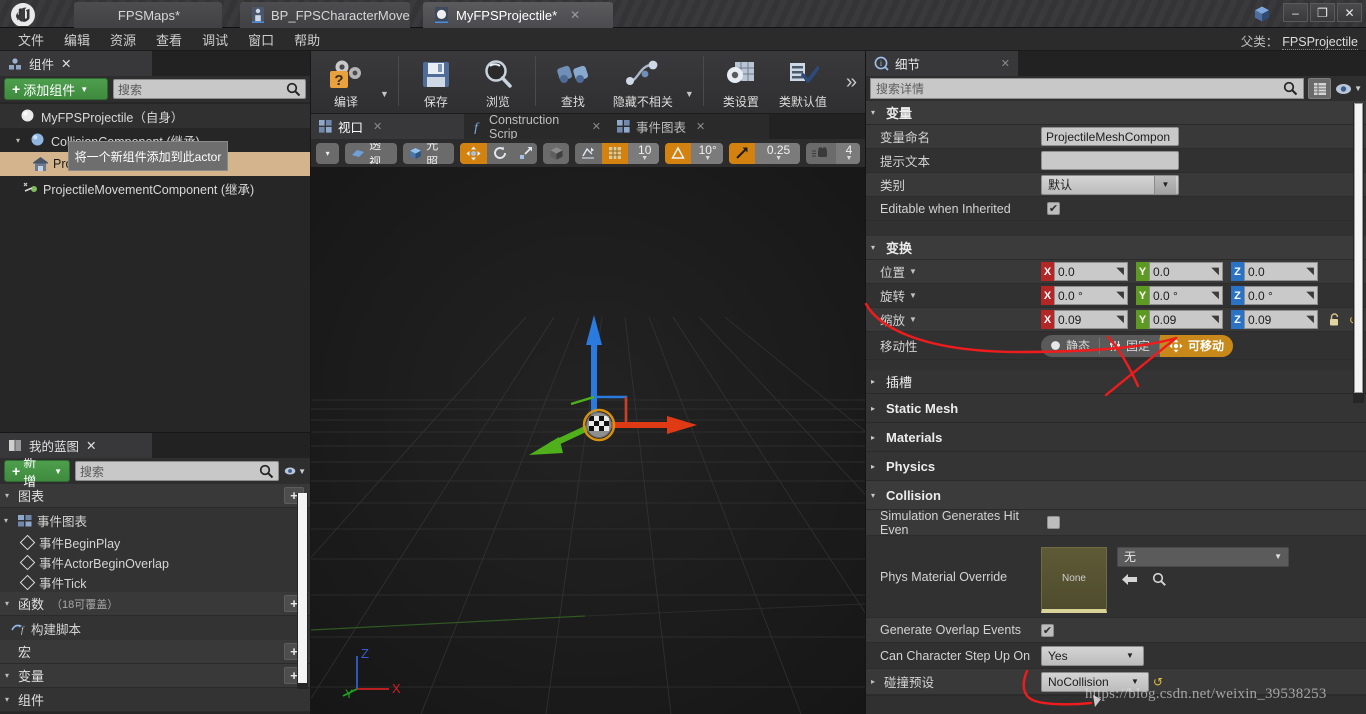 The image size is (1366, 714). I want to click on section-header-physics: ▸ Physics, so click(1116, 466).